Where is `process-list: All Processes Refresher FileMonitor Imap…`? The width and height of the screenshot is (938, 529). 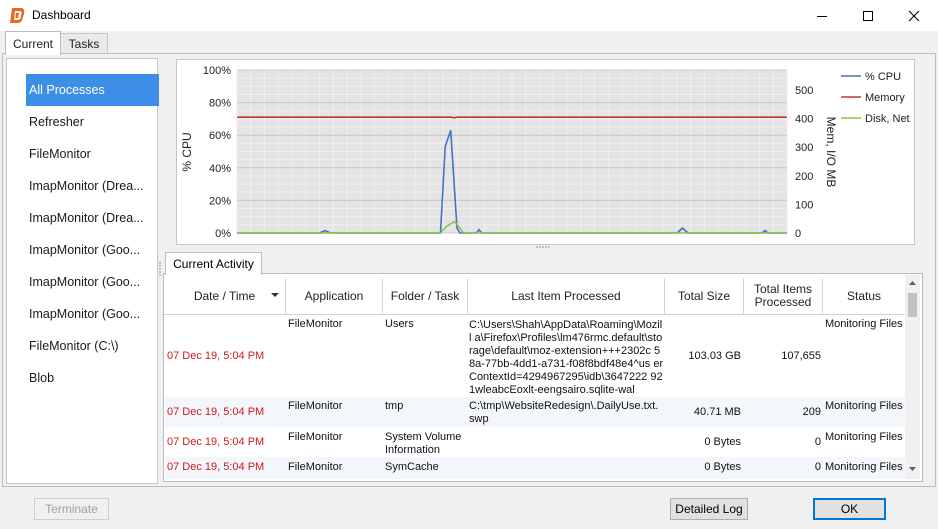
process-list: All Processes Refresher FileMonitor Imap… is located at coordinates (82, 271).